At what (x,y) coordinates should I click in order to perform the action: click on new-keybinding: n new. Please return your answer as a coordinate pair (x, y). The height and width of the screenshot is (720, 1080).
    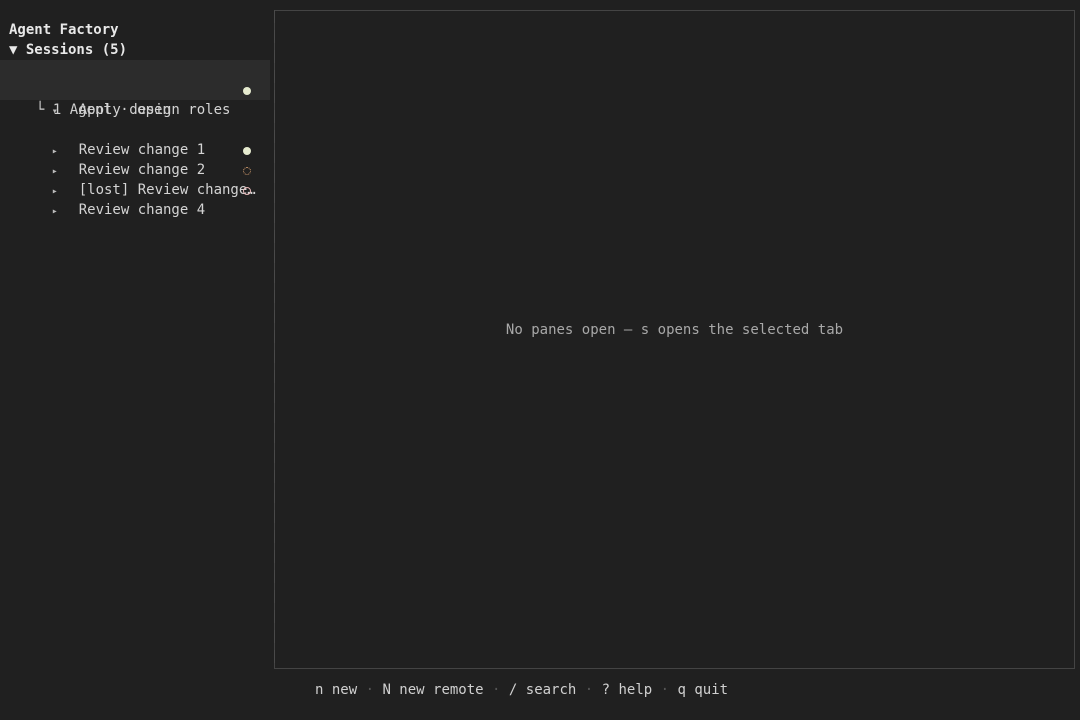
    Looking at the image, I should click on (336, 690).